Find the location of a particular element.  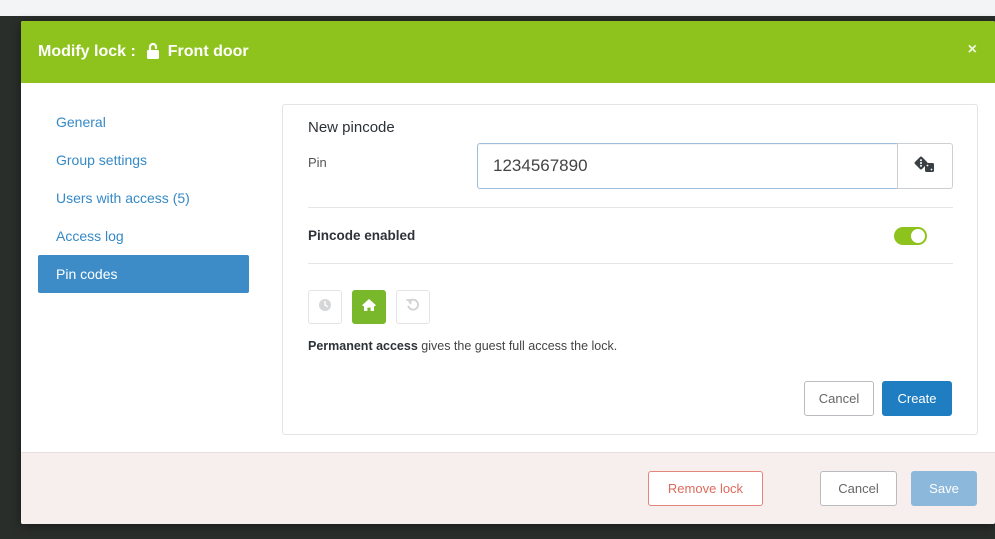

access-description-bold: Permanent access is located at coordinates (363, 346).